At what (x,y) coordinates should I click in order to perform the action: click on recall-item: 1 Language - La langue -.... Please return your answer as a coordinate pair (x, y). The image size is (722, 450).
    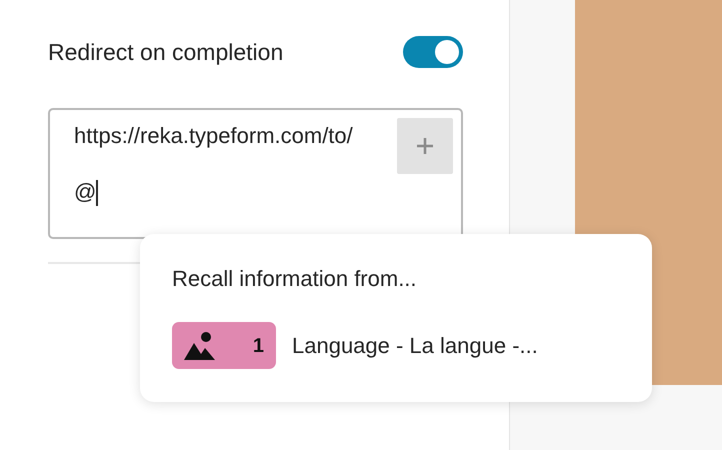
    Looking at the image, I should click on (412, 345).